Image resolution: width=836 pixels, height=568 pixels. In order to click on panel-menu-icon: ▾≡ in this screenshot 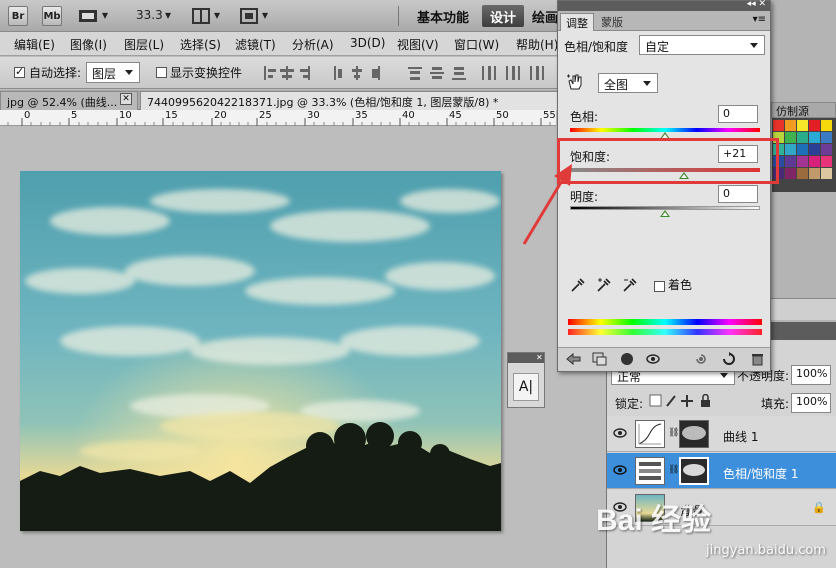, I will do `click(759, 19)`.